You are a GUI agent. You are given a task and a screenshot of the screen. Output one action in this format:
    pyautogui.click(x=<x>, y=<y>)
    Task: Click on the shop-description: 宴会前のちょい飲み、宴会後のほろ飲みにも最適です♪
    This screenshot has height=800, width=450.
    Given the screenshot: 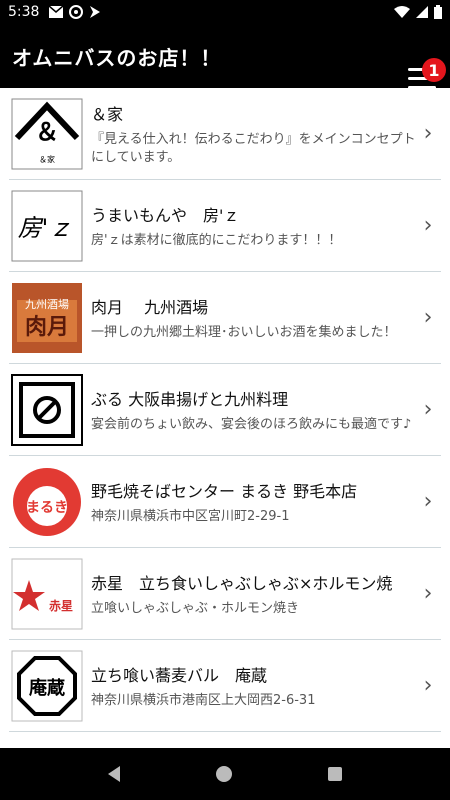 What is the action you would take?
    pyautogui.click(x=251, y=424)
    